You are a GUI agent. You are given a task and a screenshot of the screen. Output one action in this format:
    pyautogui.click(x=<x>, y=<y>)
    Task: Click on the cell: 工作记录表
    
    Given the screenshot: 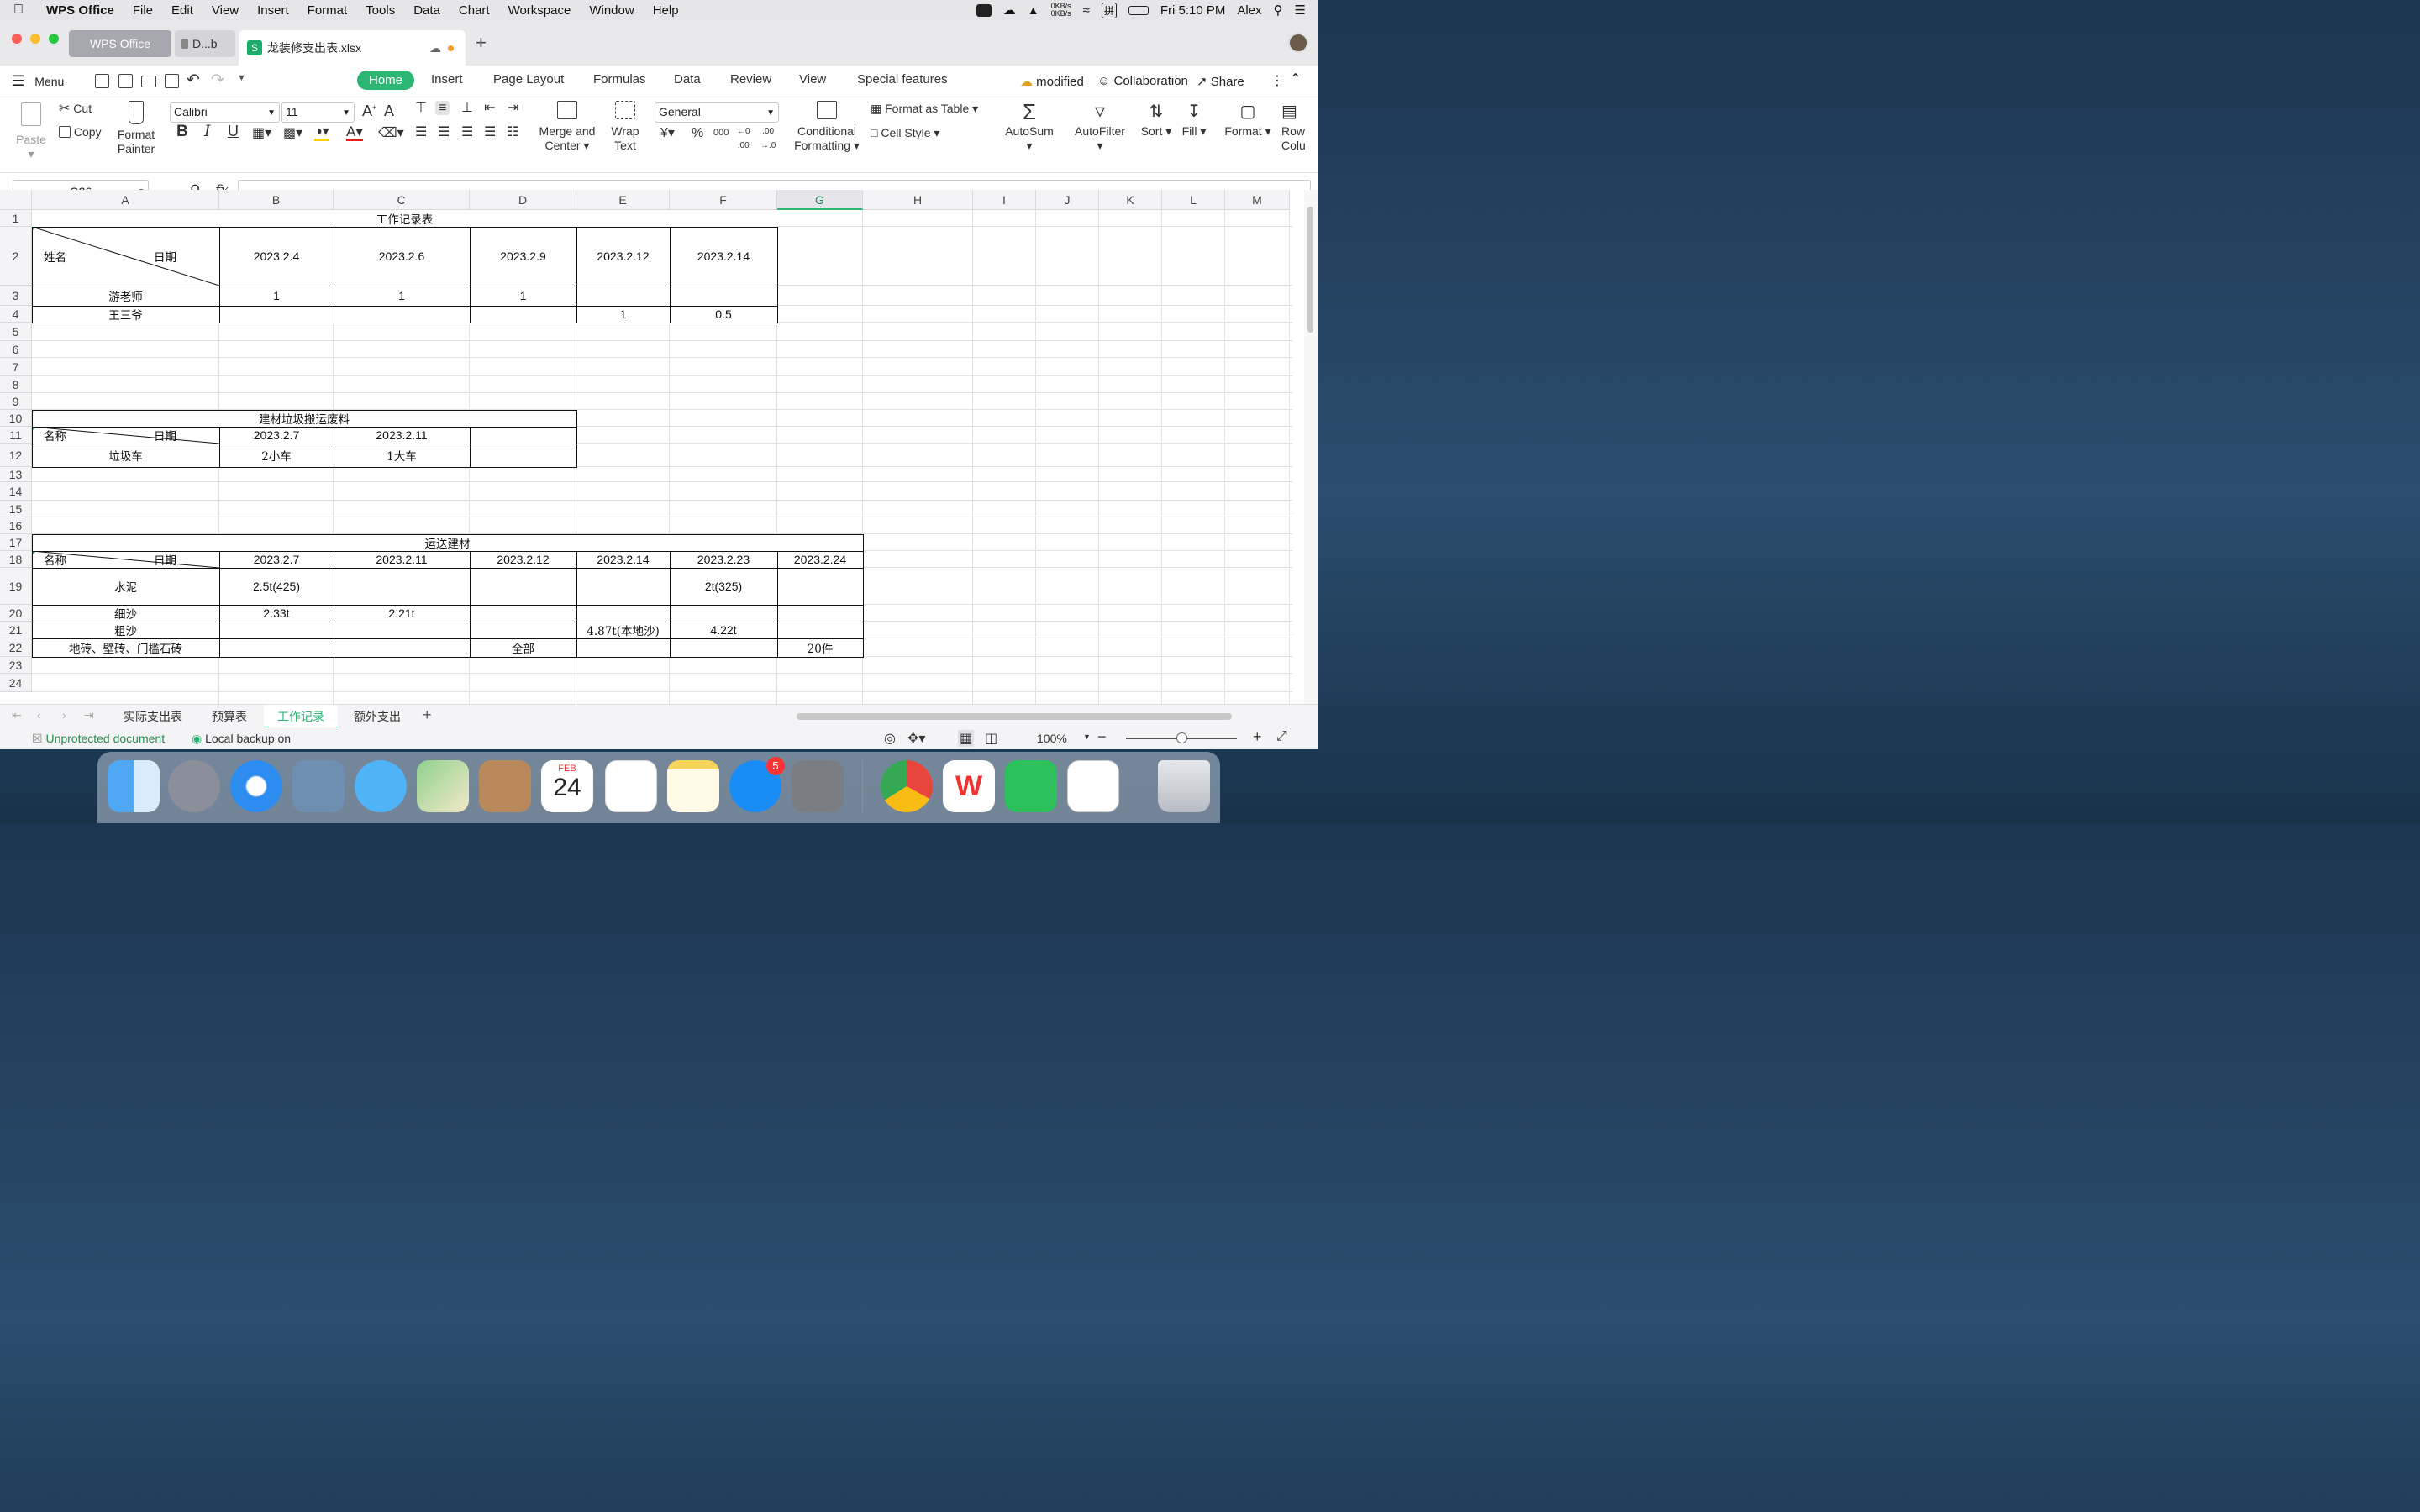 What is the action you would take?
    pyautogui.click(x=405, y=218)
    